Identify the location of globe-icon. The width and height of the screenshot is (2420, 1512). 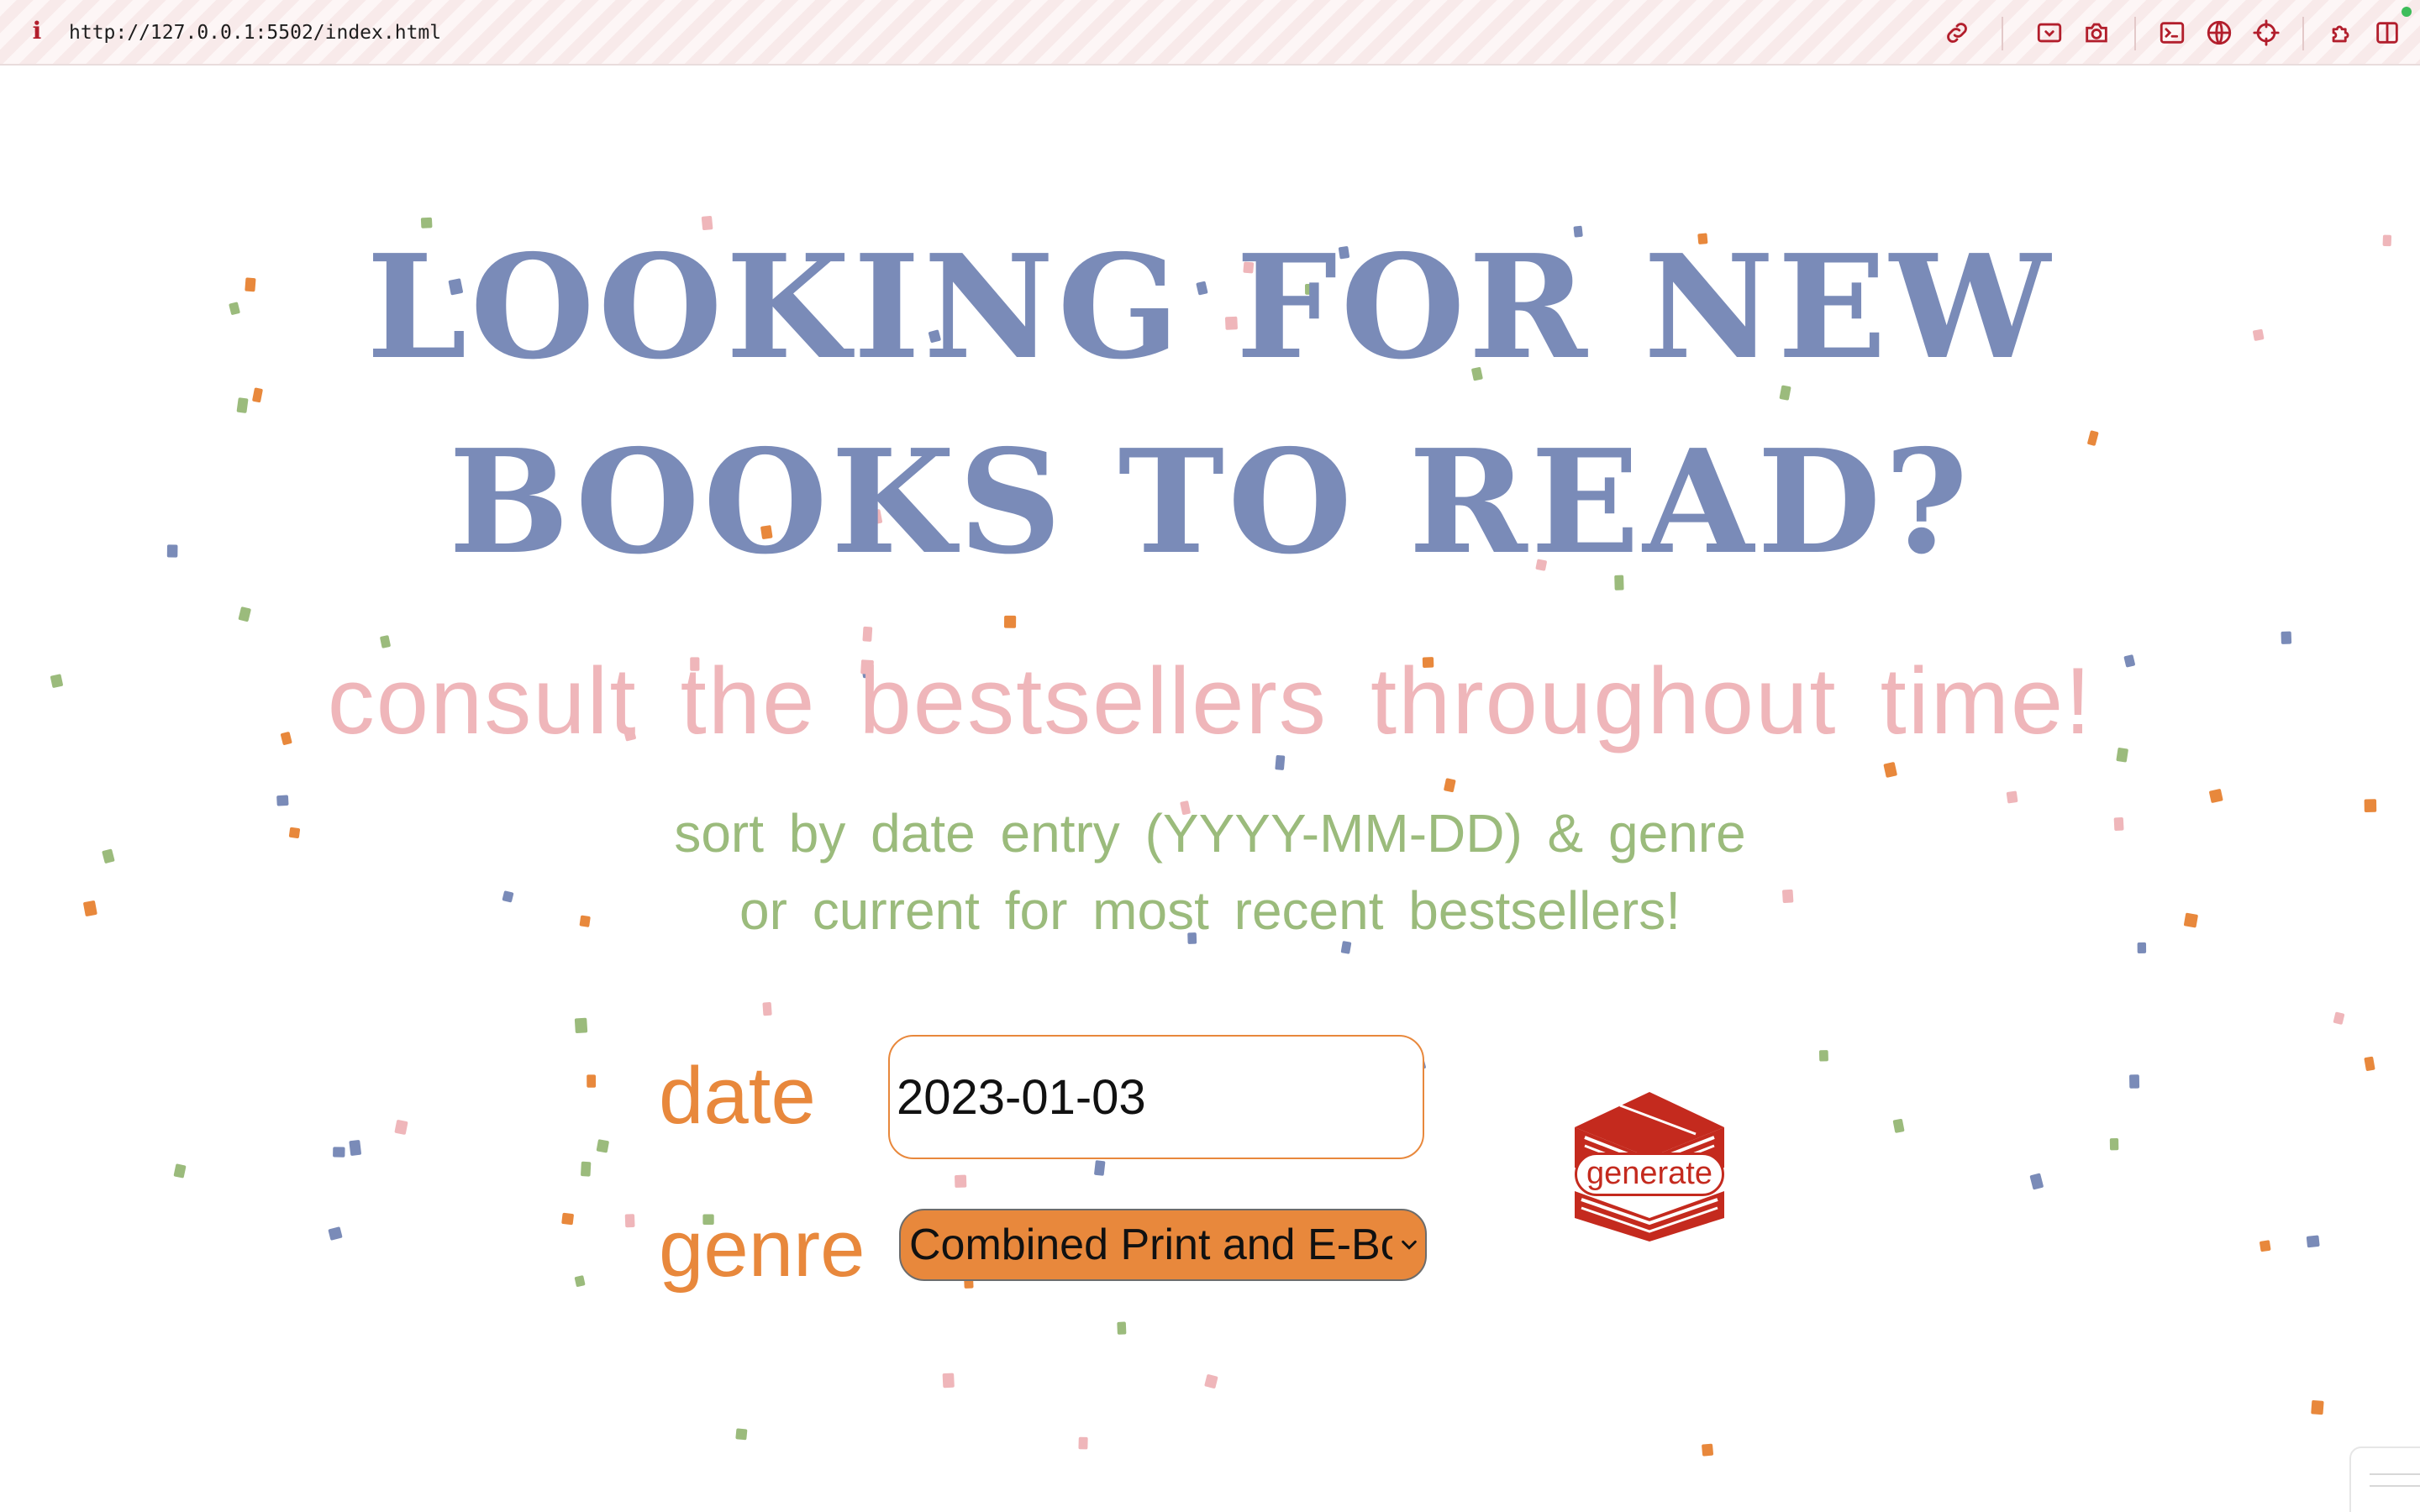
(2219, 32).